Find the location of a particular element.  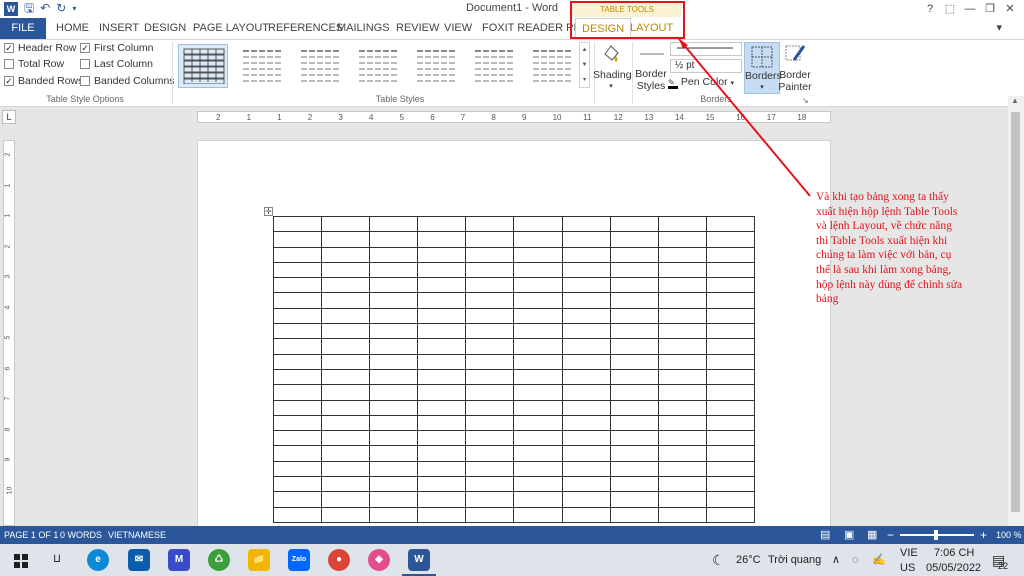

restore-icon: ❐ is located at coordinates (990, 9).